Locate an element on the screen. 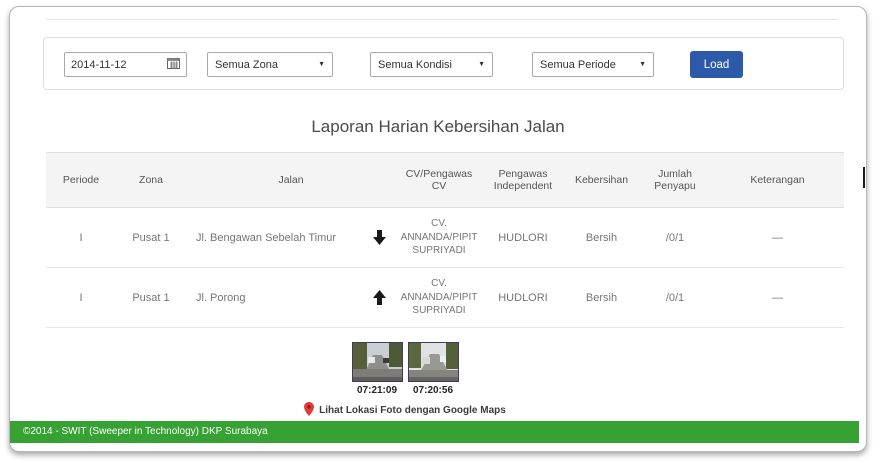 This screenshot has width=883, height=463. google-maps-link: Lihat Lokasi Foto dengan Google Maps is located at coordinates (405, 410).